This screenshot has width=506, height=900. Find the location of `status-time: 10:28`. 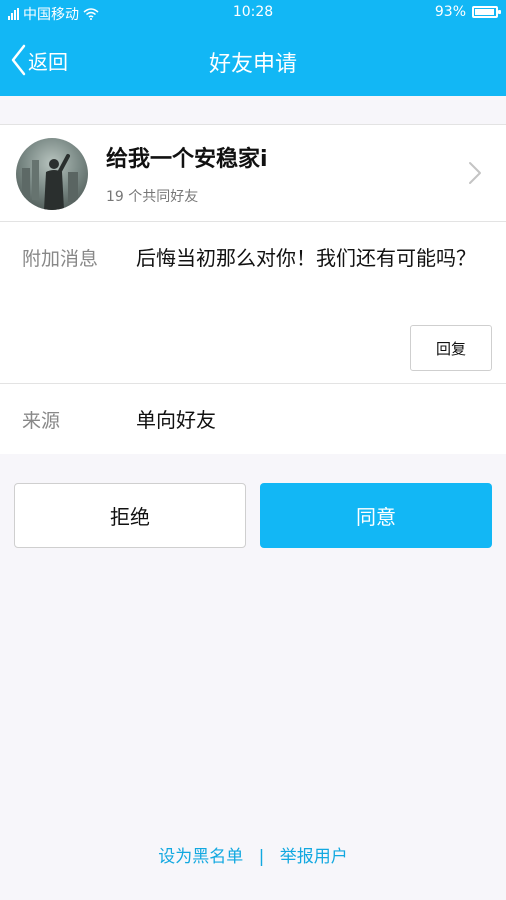

status-time: 10:28 is located at coordinates (253, 12).